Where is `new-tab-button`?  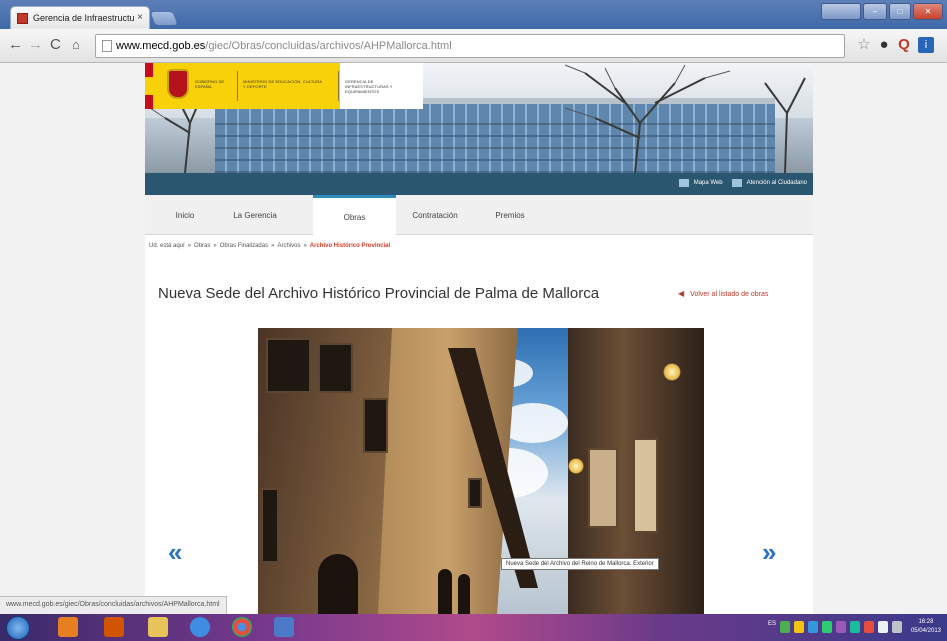
new-tab-button is located at coordinates (164, 18).